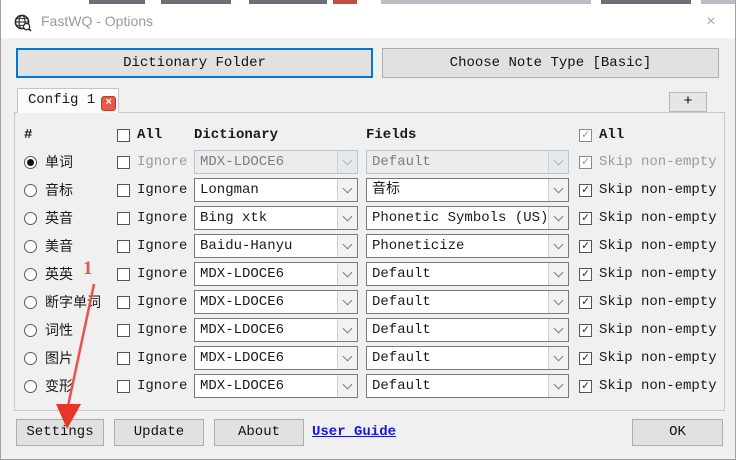 This screenshot has width=736, height=460. I want to click on fastwq-globe-icon, so click(23, 23).